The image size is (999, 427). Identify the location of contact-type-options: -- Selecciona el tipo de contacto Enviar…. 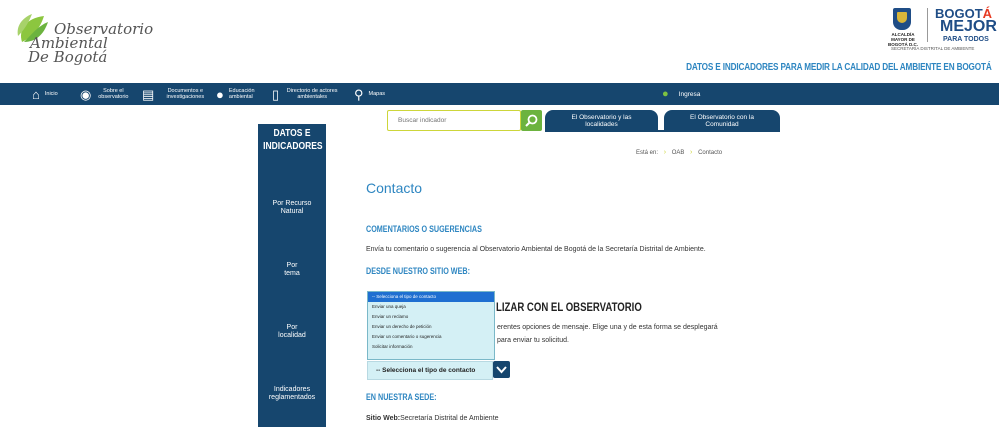
(431, 325).